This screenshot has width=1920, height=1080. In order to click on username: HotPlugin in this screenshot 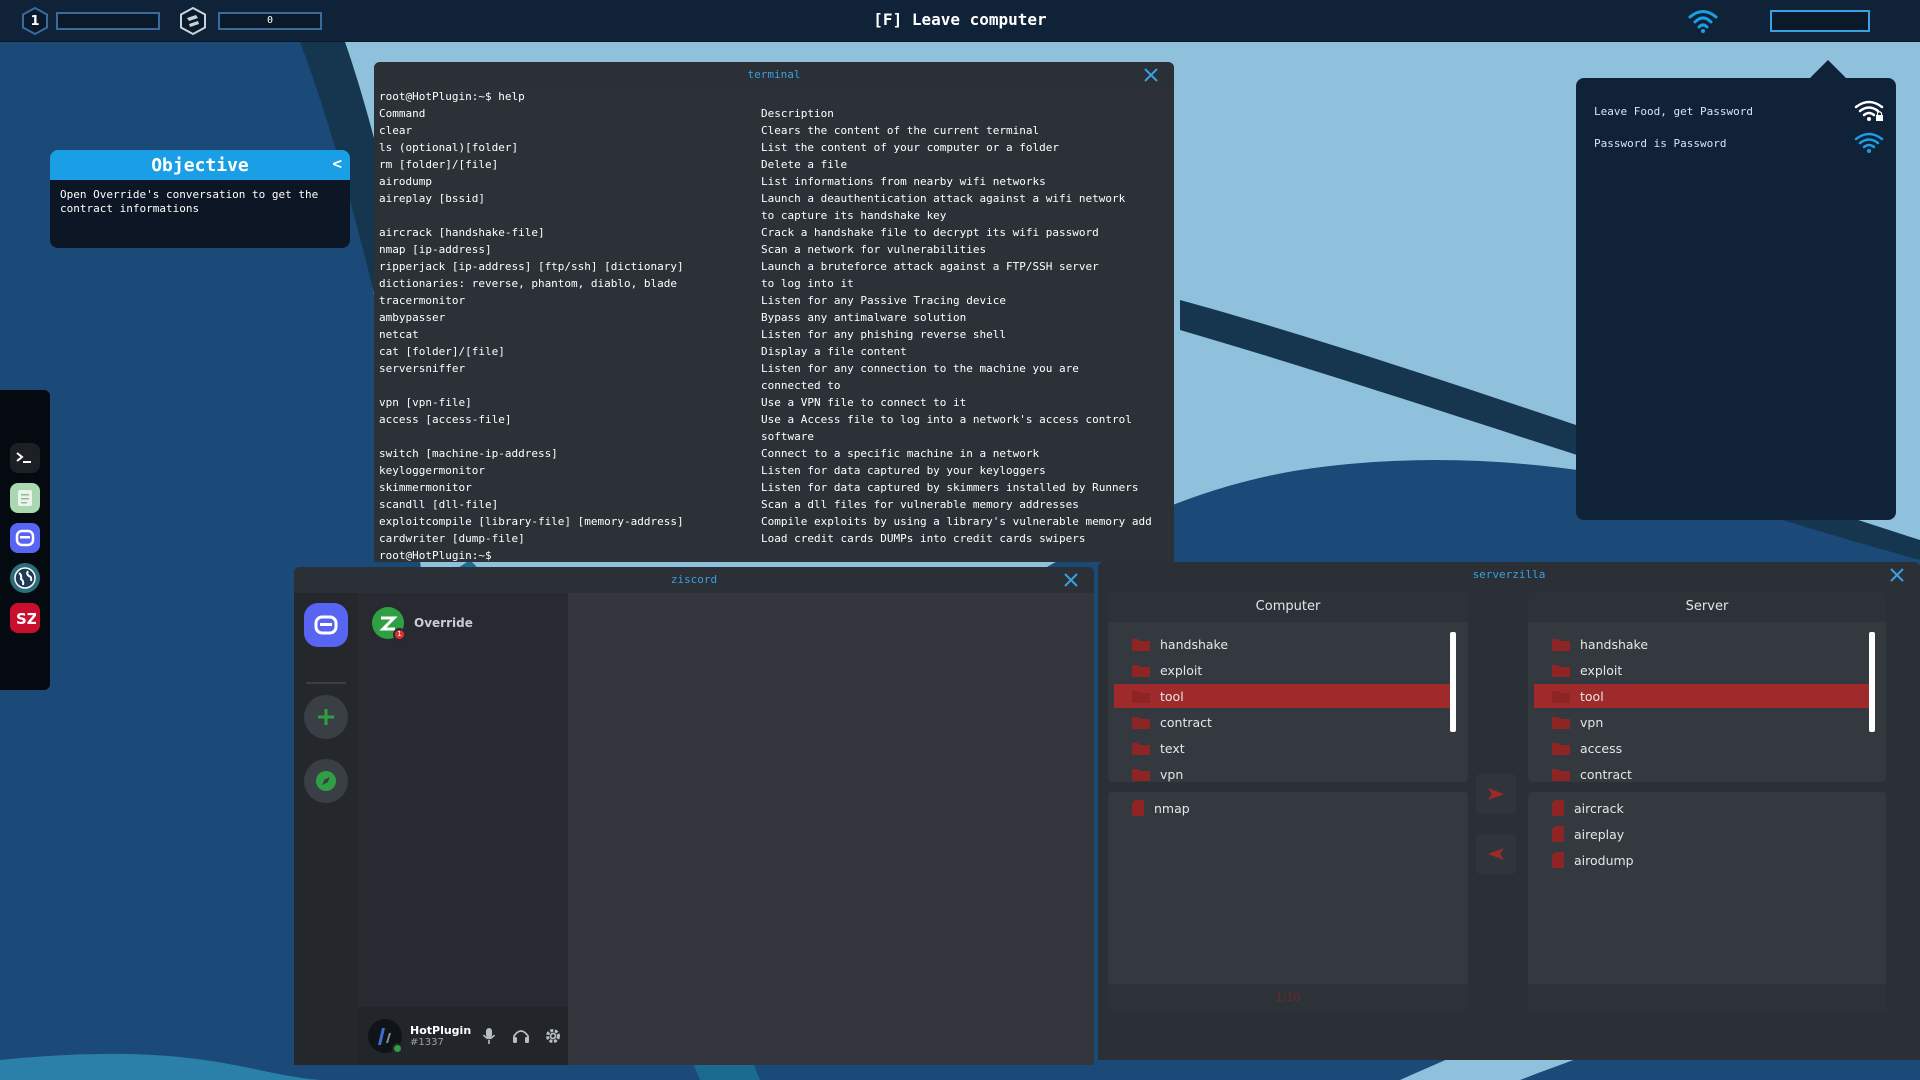, I will do `click(441, 1030)`.